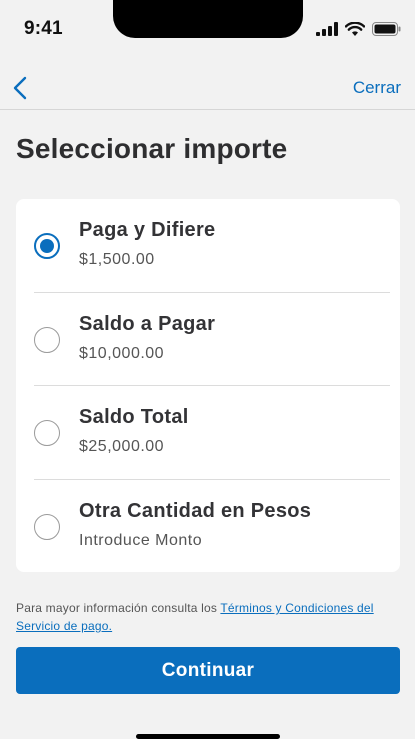  Describe the element at coordinates (207, 85) in the screenshot. I see `navigation-bar: Cerrar` at that location.